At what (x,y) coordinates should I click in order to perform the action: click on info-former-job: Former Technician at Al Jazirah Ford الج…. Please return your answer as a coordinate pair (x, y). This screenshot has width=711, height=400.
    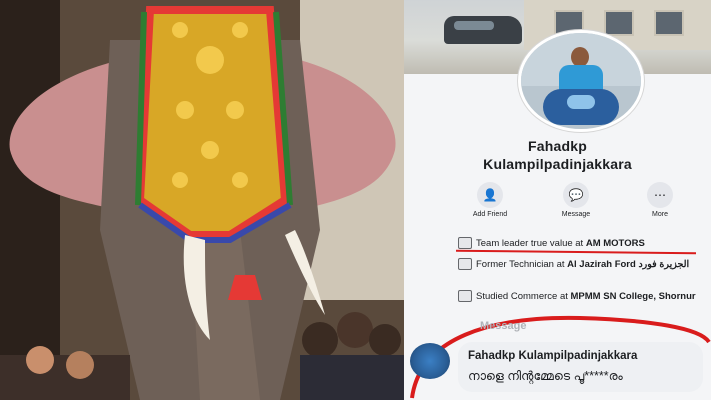
    Looking at the image, I should click on (579, 264).